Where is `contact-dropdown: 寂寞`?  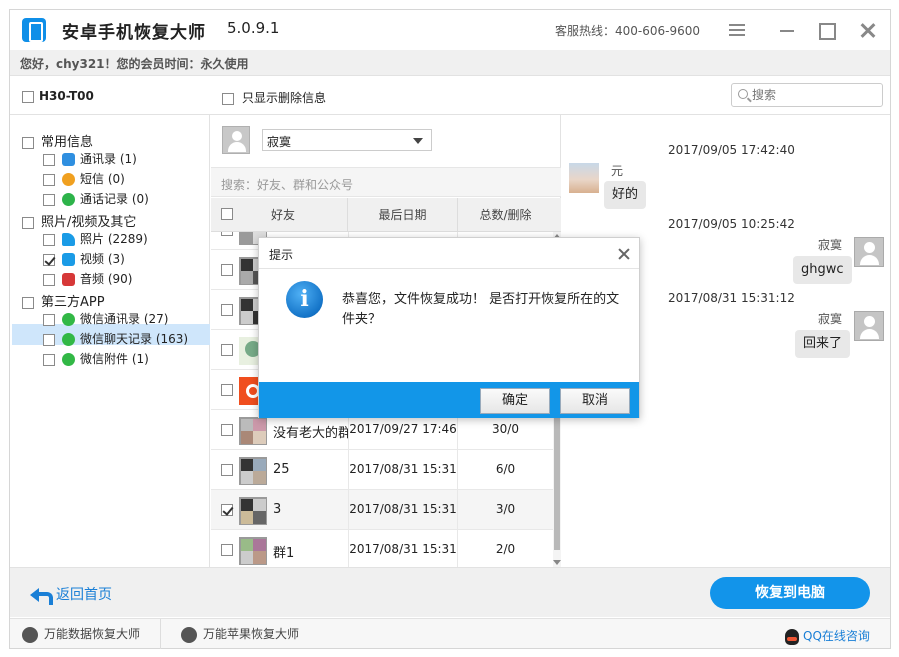
contact-dropdown: 寂寞 is located at coordinates (347, 140).